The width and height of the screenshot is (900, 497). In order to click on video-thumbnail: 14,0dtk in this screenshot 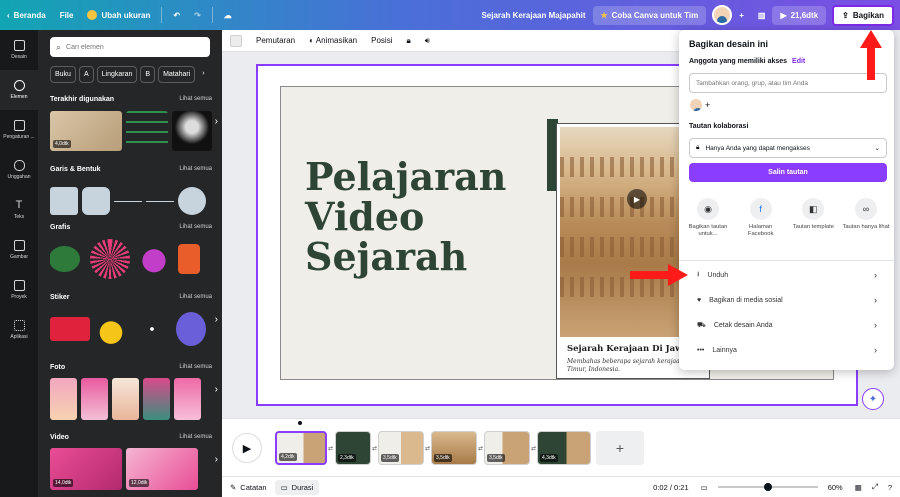, I will do `click(86, 469)`.